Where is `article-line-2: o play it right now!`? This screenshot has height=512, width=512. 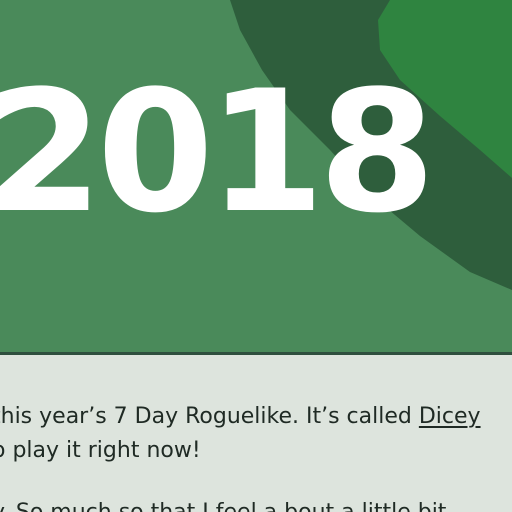 article-line-2: o play it right now! is located at coordinates (100, 450).